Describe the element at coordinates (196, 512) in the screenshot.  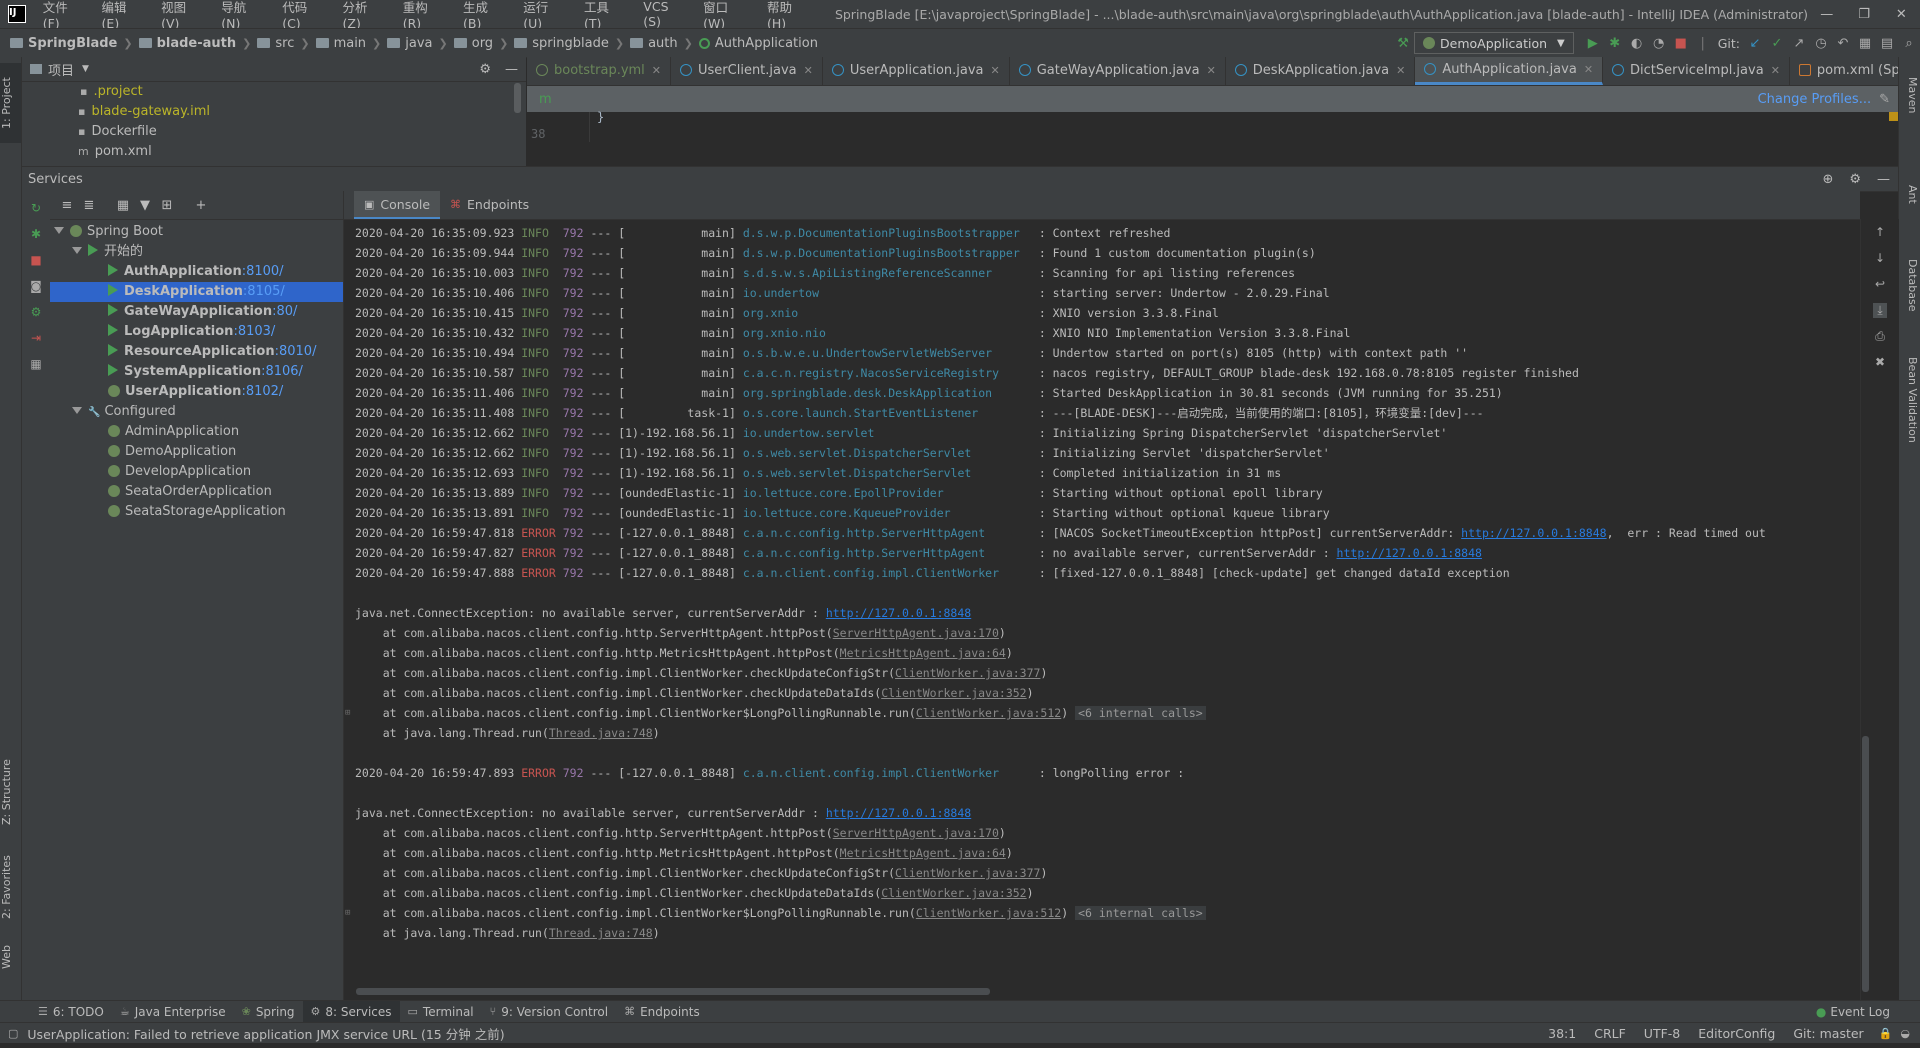
I see `tree-node-configured-app: SeataStorageApplication` at that location.